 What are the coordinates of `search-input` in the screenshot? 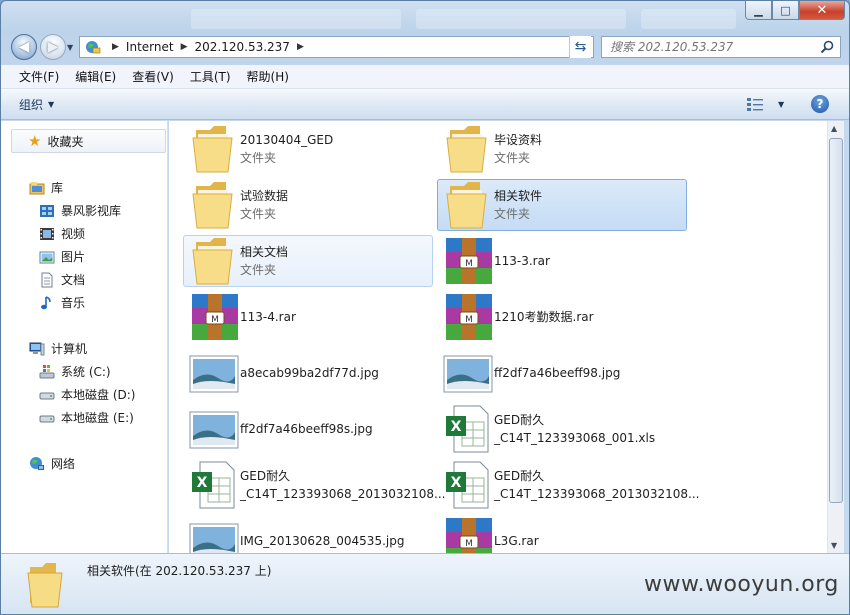 It's located at (712, 47).